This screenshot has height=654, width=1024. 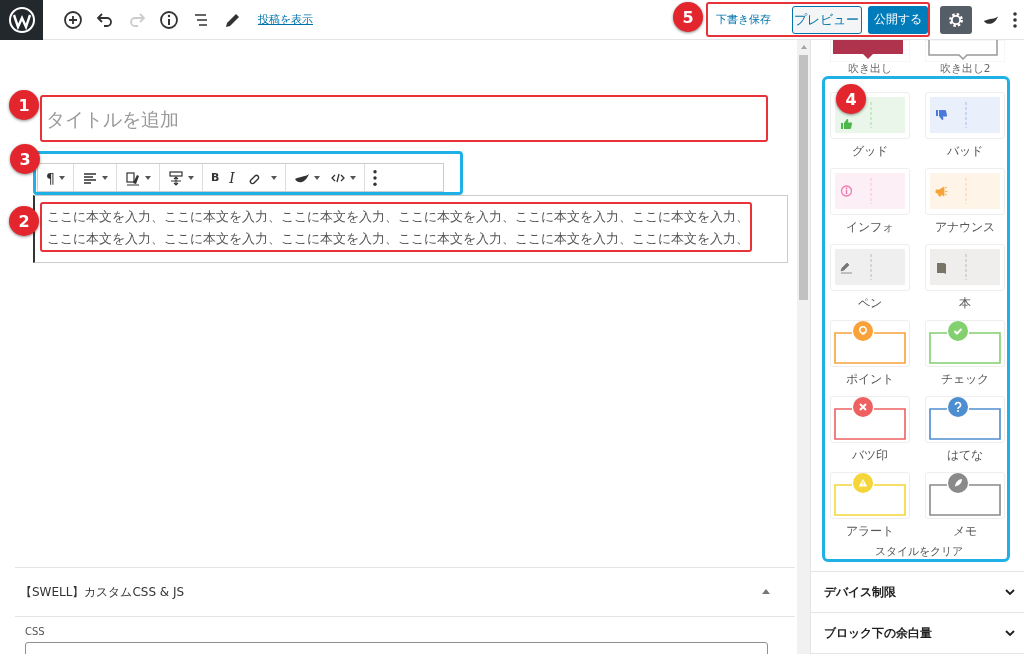 What do you see at coordinates (870, 151) in the screenshot?
I see `style-label: グッド` at bounding box center [870, 151].